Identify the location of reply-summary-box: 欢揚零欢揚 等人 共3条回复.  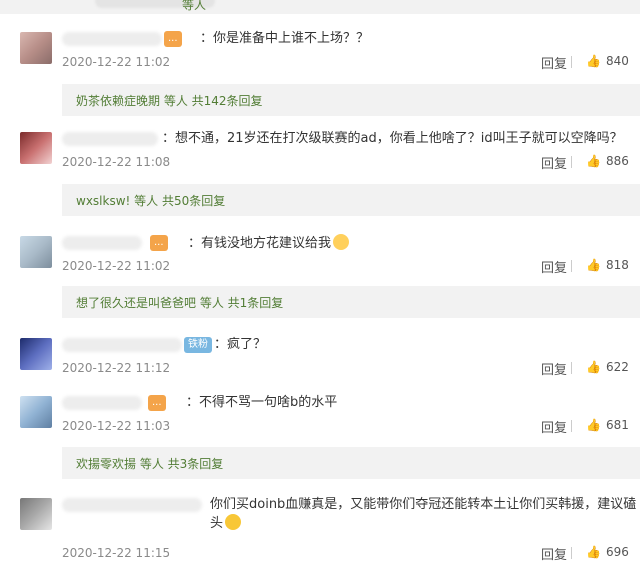
(351, 463).